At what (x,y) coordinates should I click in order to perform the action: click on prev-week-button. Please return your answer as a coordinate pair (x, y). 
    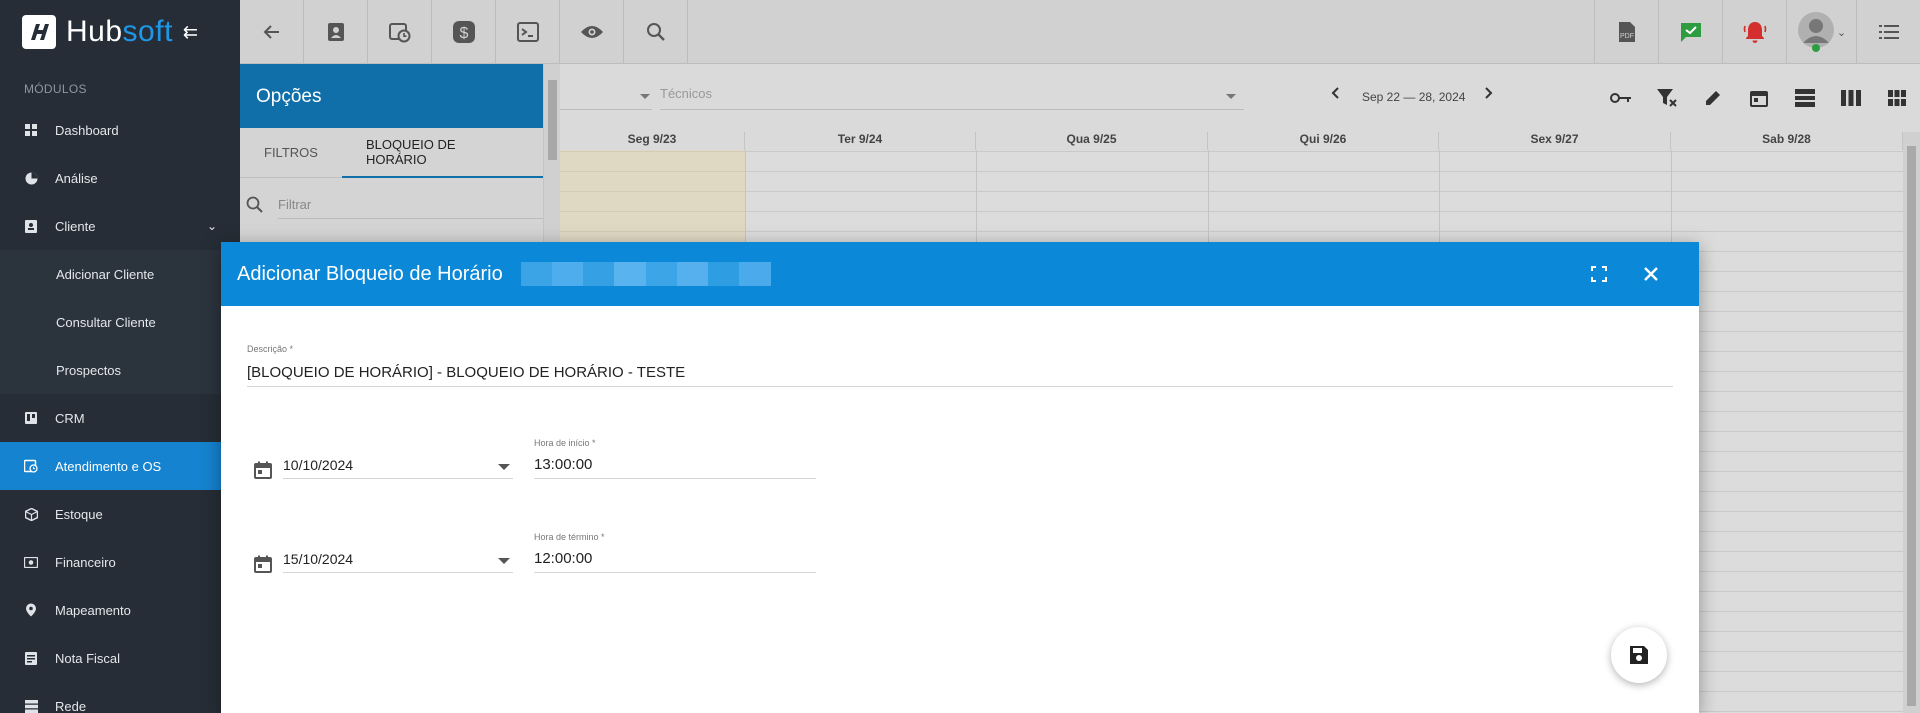
    Looking at the image, I should click on (1335, 95).